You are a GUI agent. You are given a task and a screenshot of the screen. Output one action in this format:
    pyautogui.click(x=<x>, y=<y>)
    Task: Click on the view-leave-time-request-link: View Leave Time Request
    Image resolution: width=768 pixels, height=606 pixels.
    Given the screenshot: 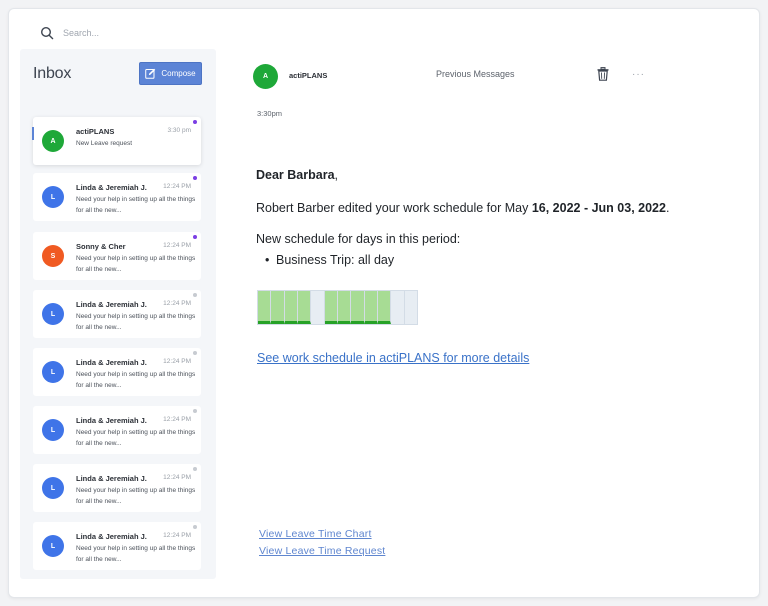 What is the action you would take?
    pyautogui.click(x=322, y=551)
    